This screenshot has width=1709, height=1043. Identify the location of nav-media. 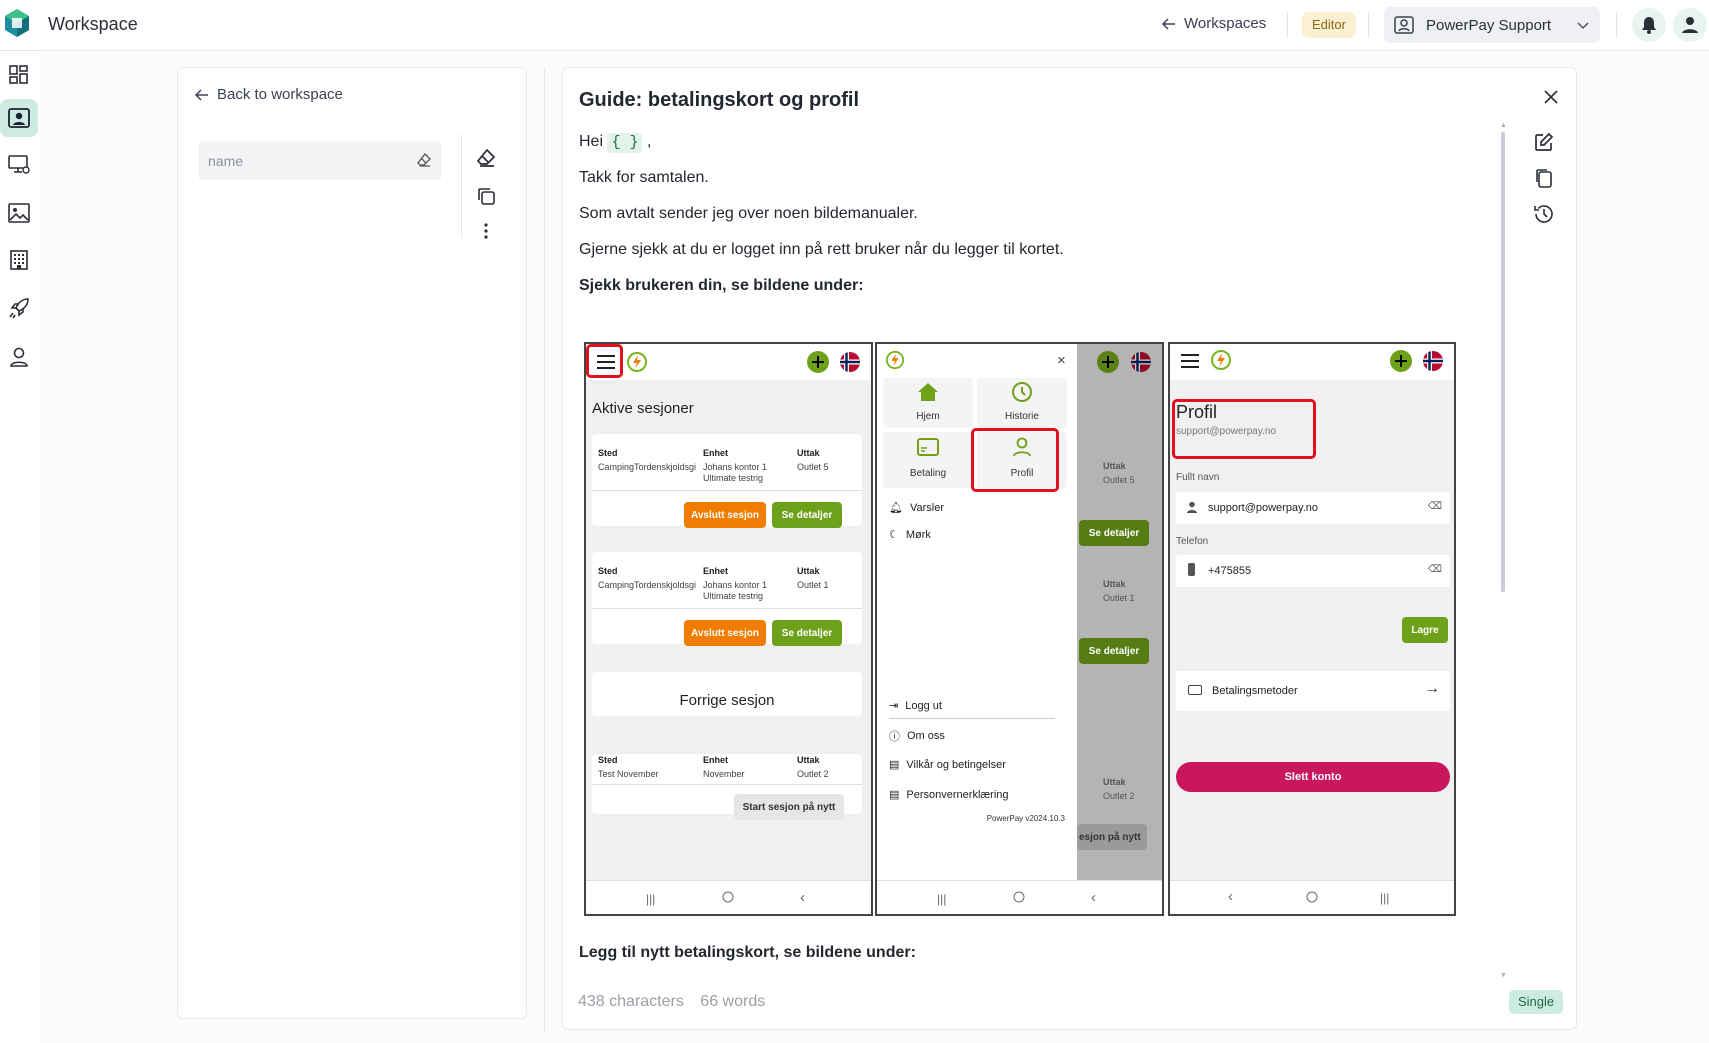
(19, 213).